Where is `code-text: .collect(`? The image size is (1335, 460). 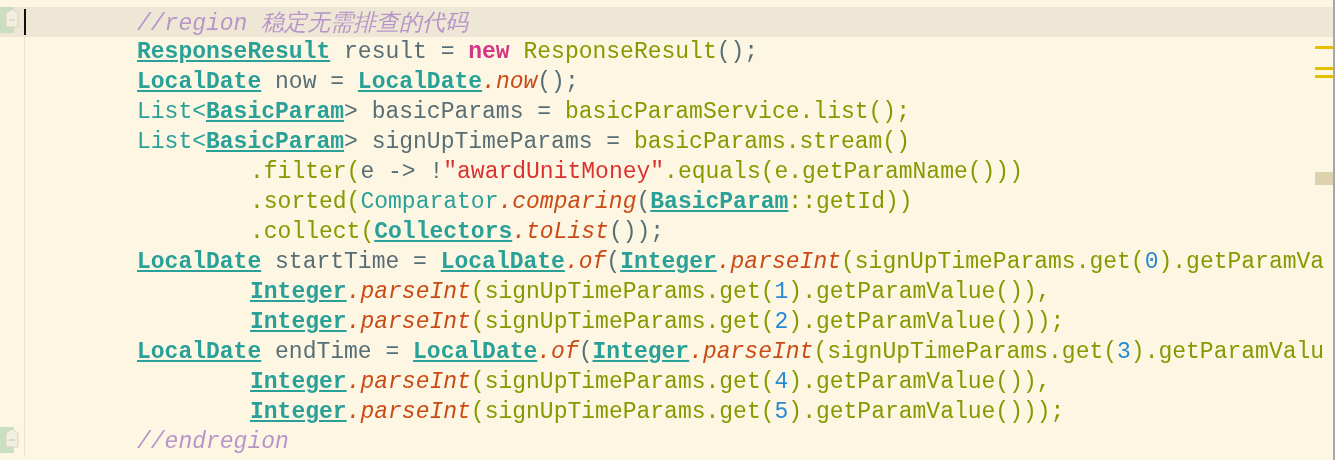 code-text: .collect( is located at coordinates (312, 232).